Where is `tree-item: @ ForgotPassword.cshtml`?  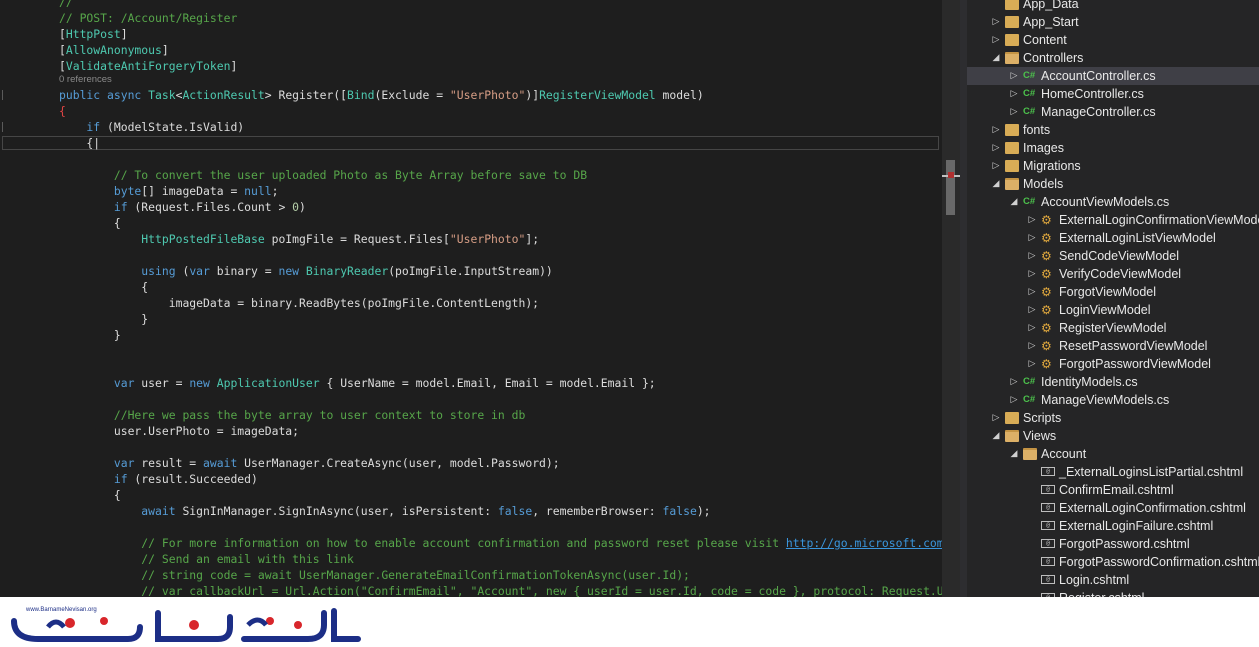 tree-item: @ ForgotPassword.cshtml is located at coordinates (1113, 544).